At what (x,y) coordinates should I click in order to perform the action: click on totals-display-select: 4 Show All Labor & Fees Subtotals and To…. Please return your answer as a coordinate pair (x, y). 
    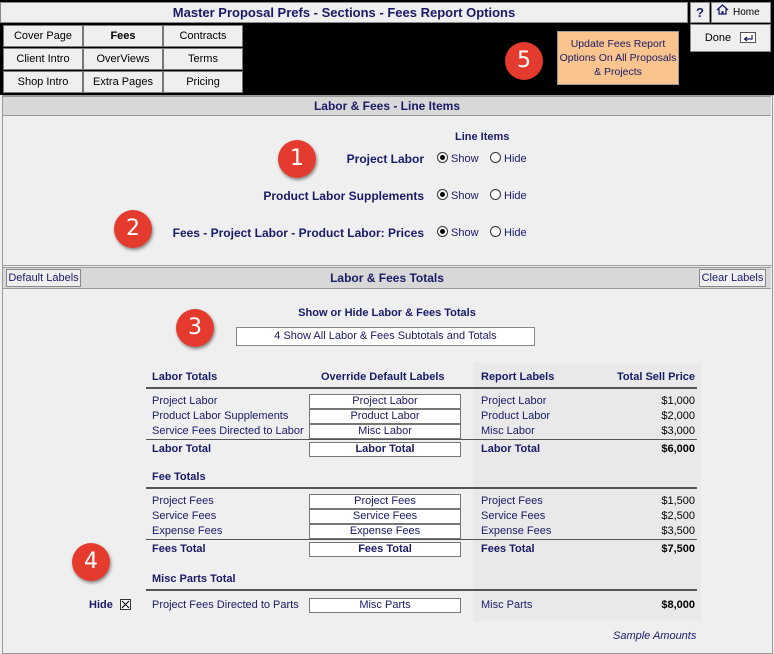
    Looking at the image, I should click on (385, 336).